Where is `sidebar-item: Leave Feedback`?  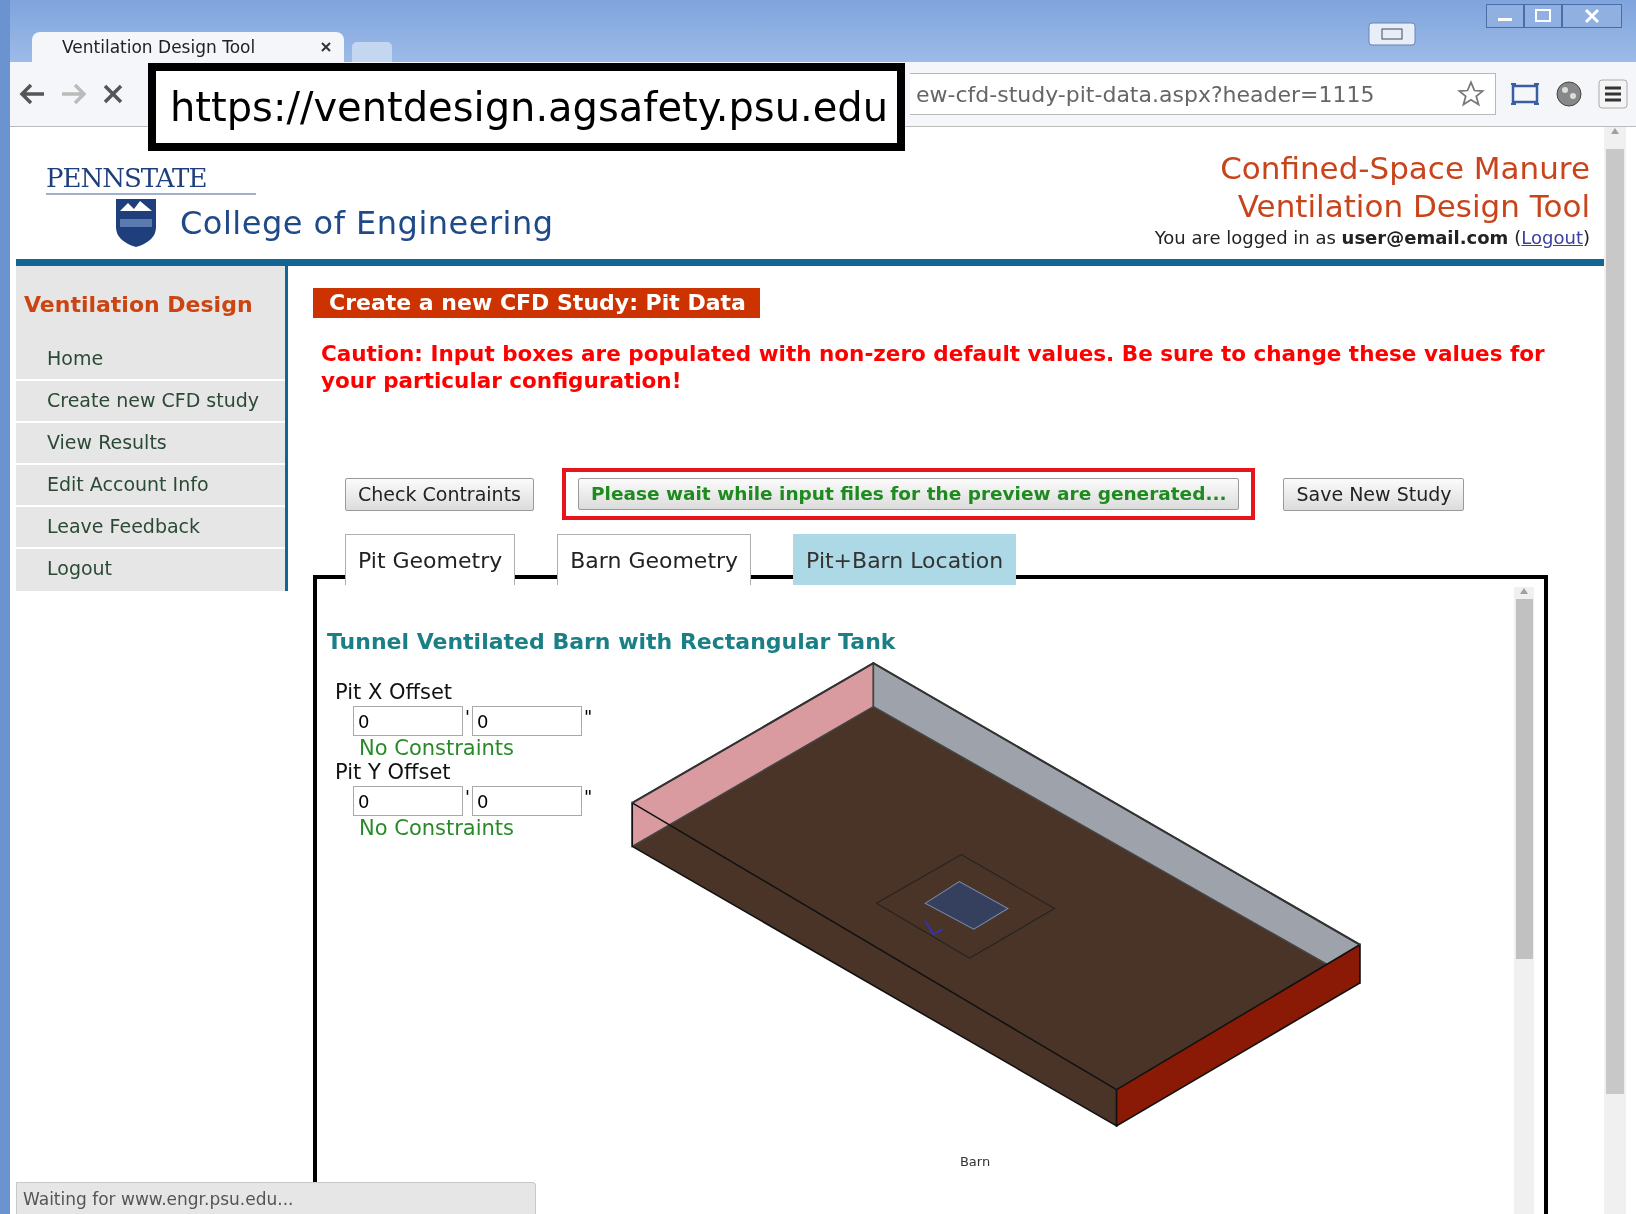
sidebar-item: Leave Feedback is located at coordinates (150, 528).